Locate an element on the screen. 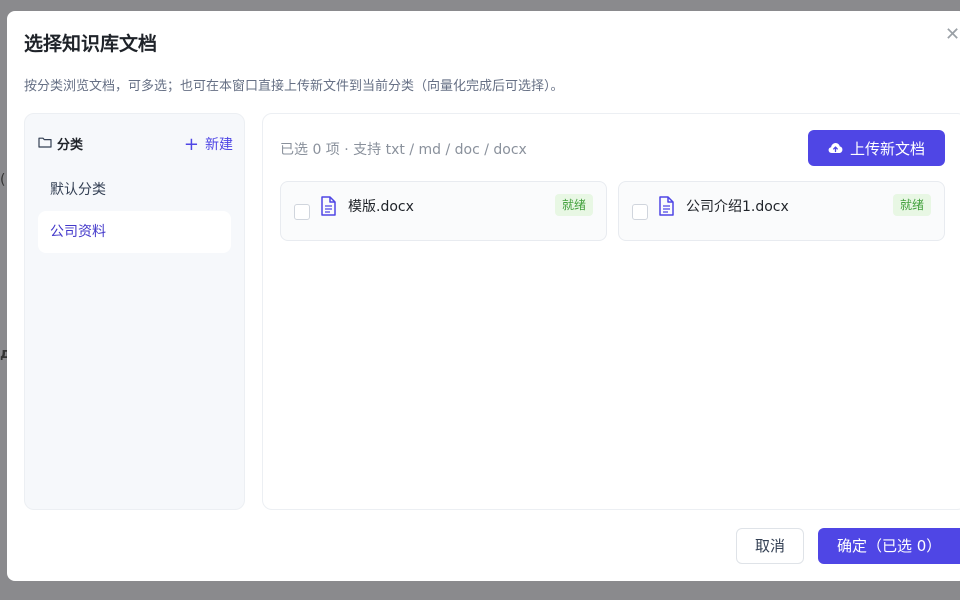 This screenshot has width=960, height=600. upload-document-button: 上传新文档 is located at coordinates (876, 148).